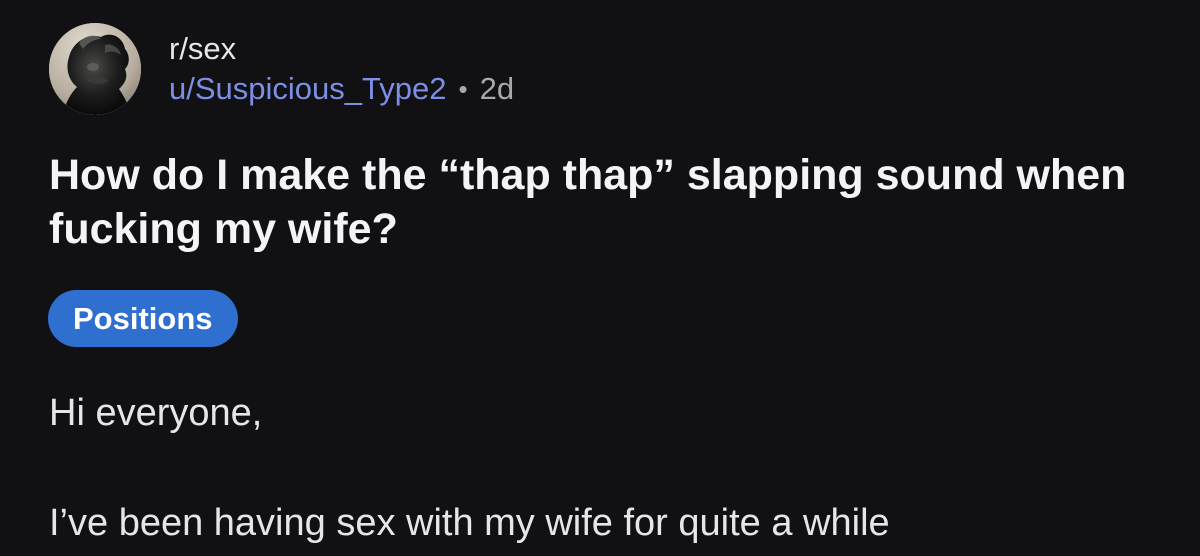 This screenshot has width=1200, height=556. I want to click on post-flair: Positions, so click(143, 318).